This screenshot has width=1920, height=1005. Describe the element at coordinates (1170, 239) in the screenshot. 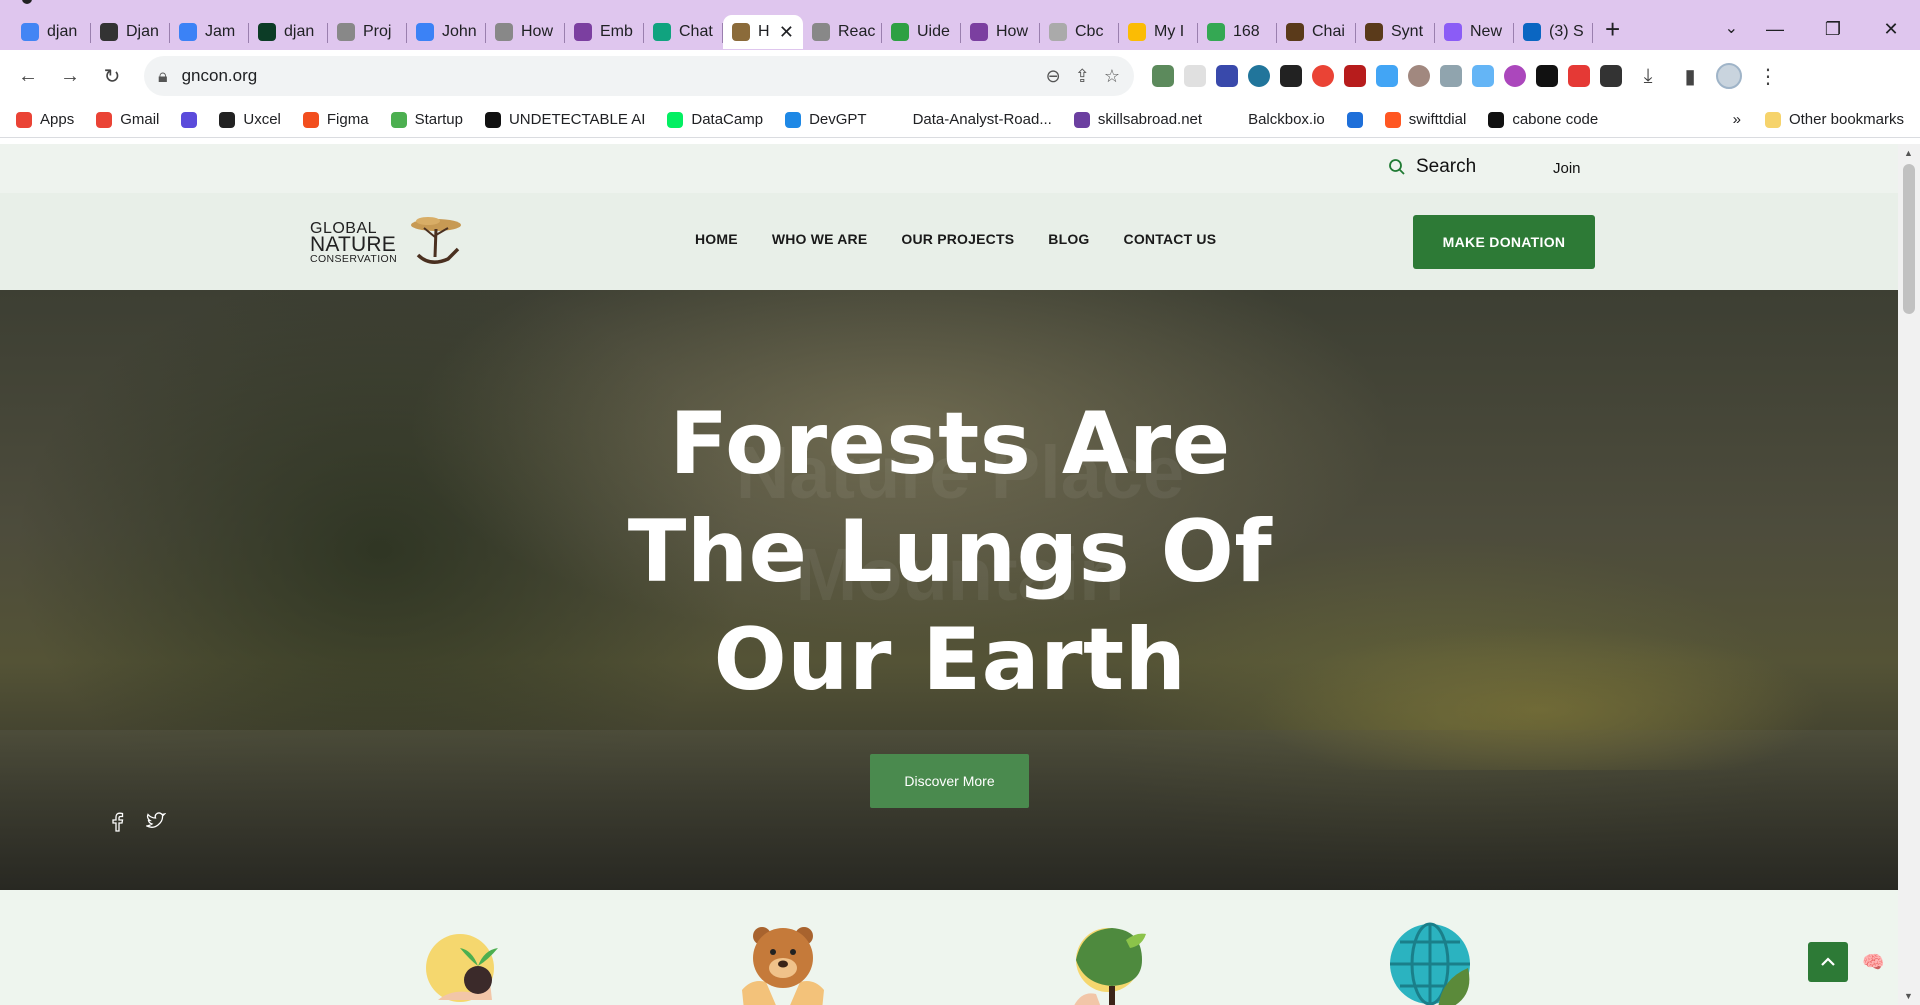

I see `menu-contact-us: CONTACT US` at that location.